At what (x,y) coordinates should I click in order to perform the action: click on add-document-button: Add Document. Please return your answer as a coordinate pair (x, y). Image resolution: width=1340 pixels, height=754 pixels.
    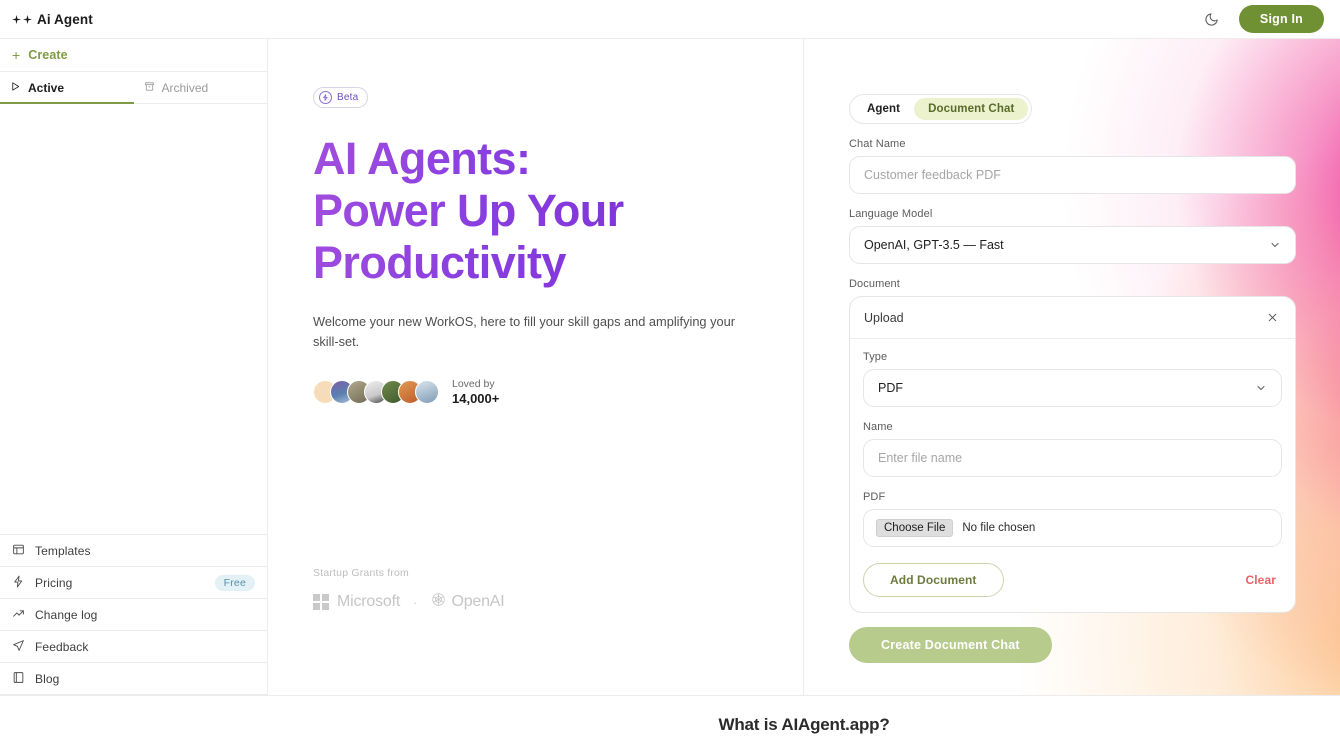
    Looking at the image, I should click on (933, 580).